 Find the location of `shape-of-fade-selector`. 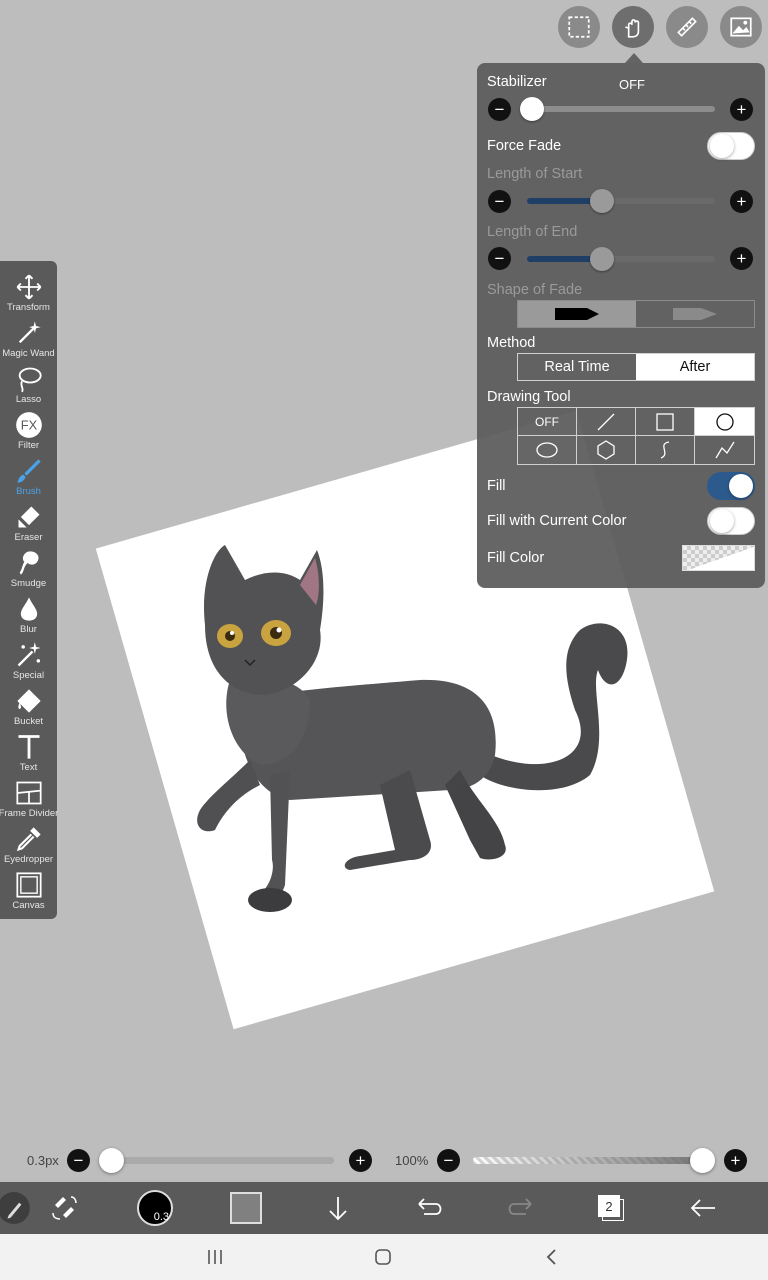

shape-of-fade-selector is located at coordinates (636, 314).